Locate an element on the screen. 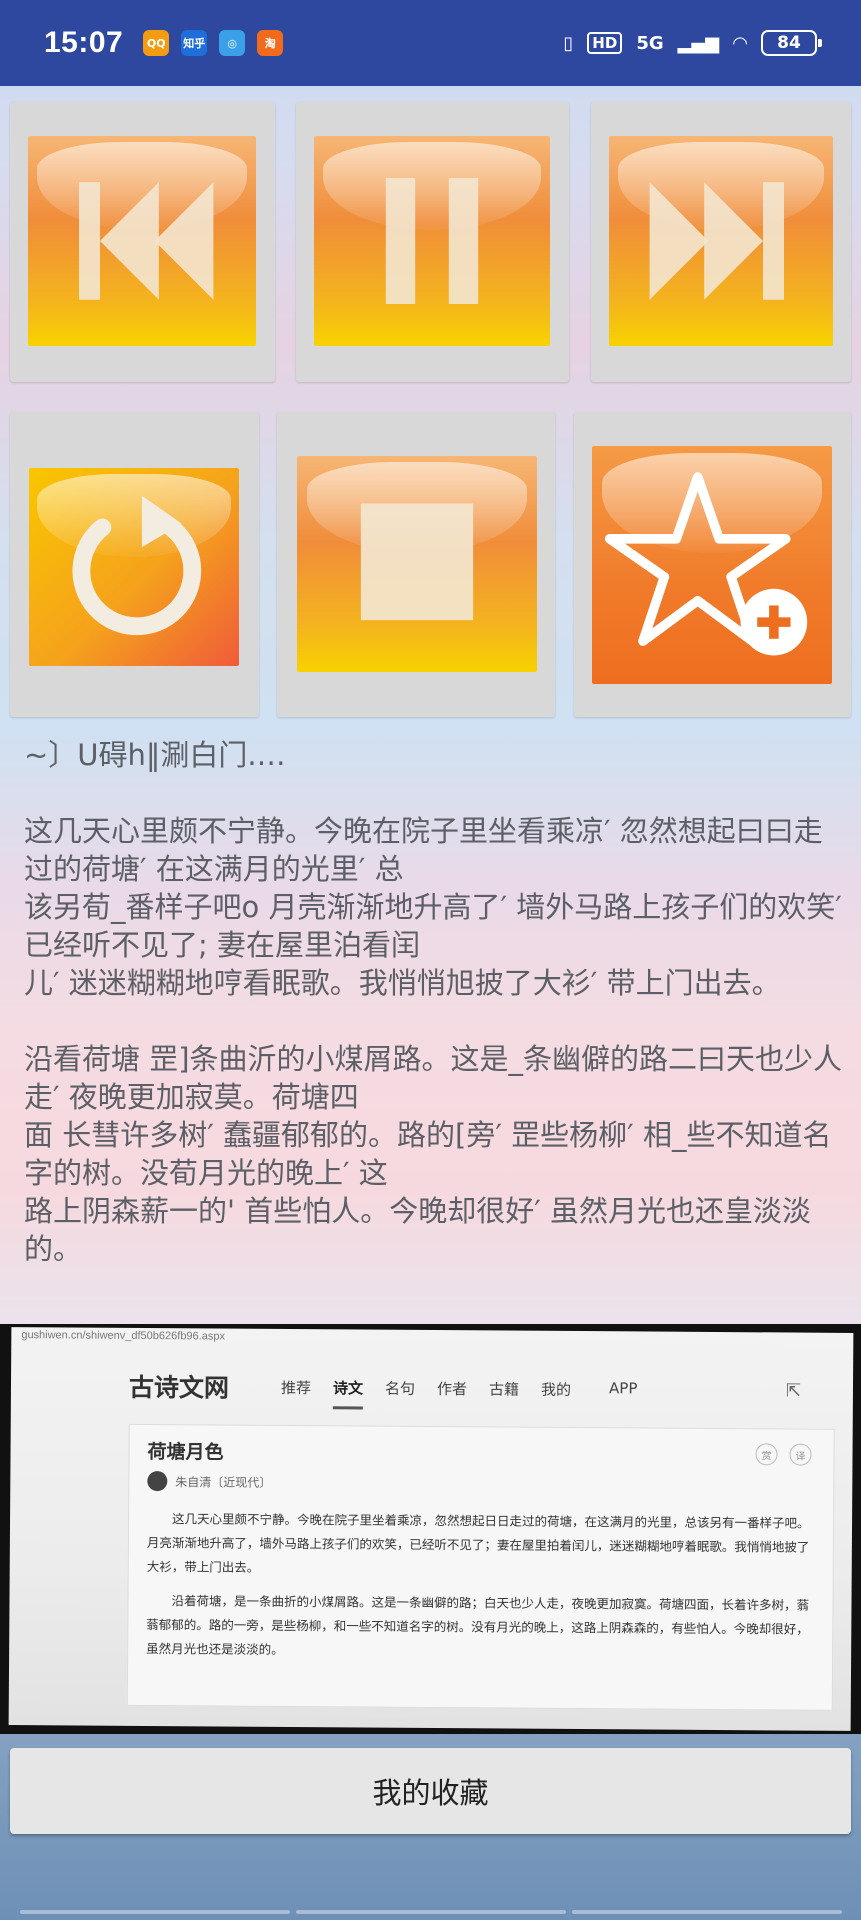 Image resolution: width=861 pixels, height=1920 pixels. next-icon is located at coordinates (716, 241).